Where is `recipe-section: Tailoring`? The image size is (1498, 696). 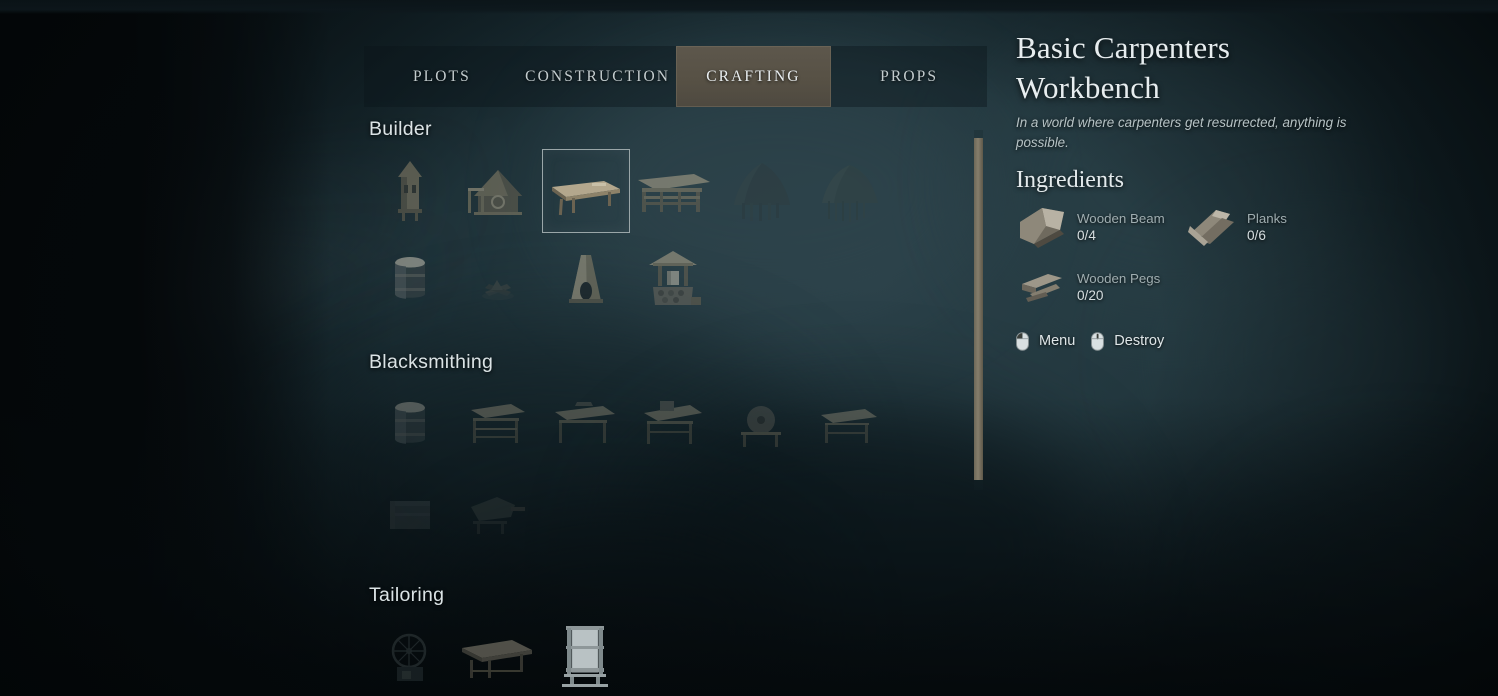 recipe-section: Tailoring is located at coordinates (675, 640).